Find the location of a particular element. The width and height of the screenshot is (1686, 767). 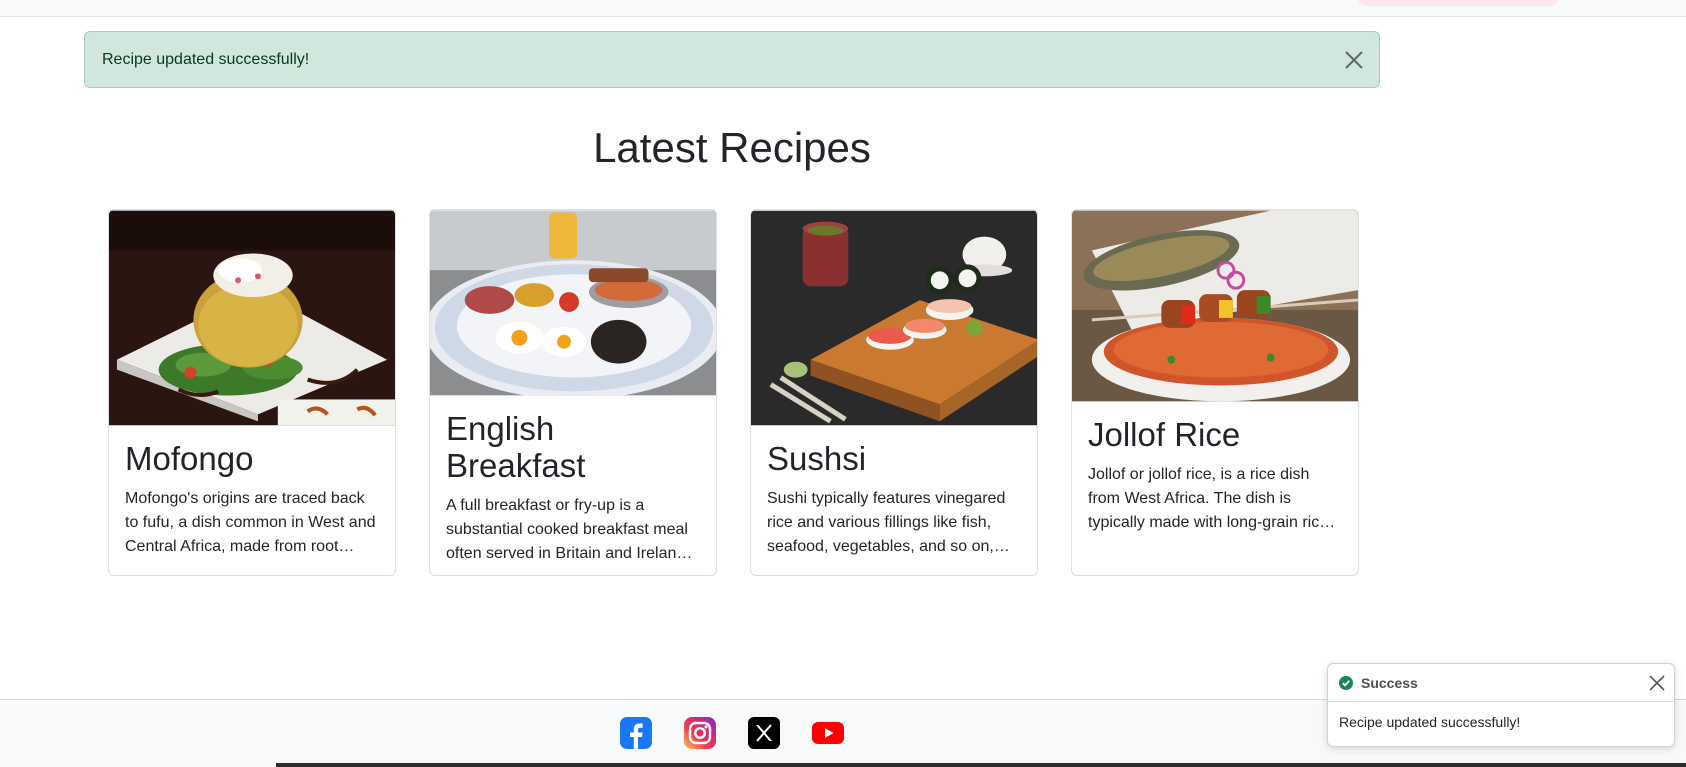

footer-bottom-bar is located at coordinates (981, 765).